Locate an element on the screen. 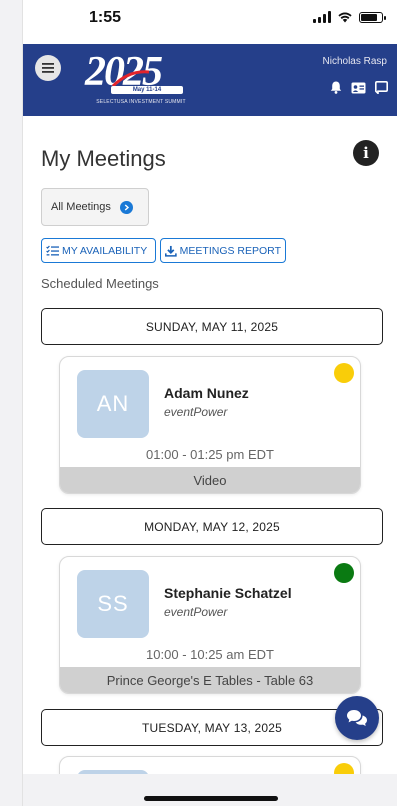 This screenshot has height=806, width=397. bell-icon is located at coordinates (335, 87).